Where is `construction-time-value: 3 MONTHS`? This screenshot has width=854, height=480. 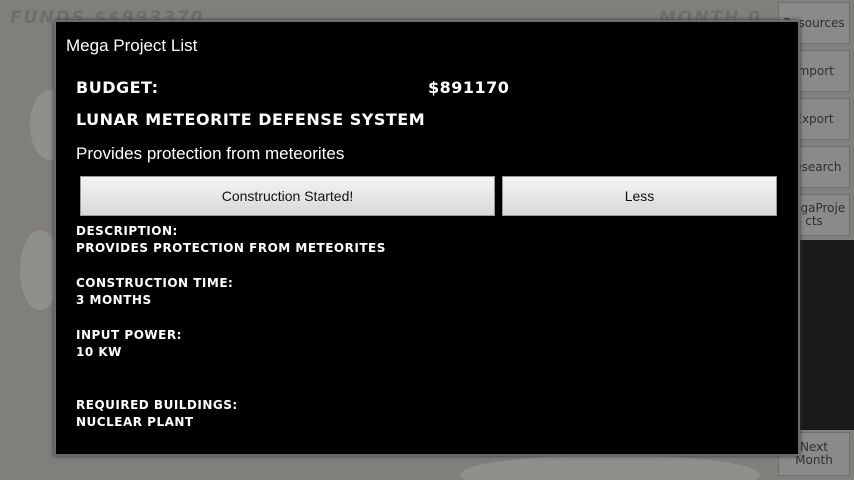
construction-time-value: 3 MONTHS is located at coordinates (114, 300).